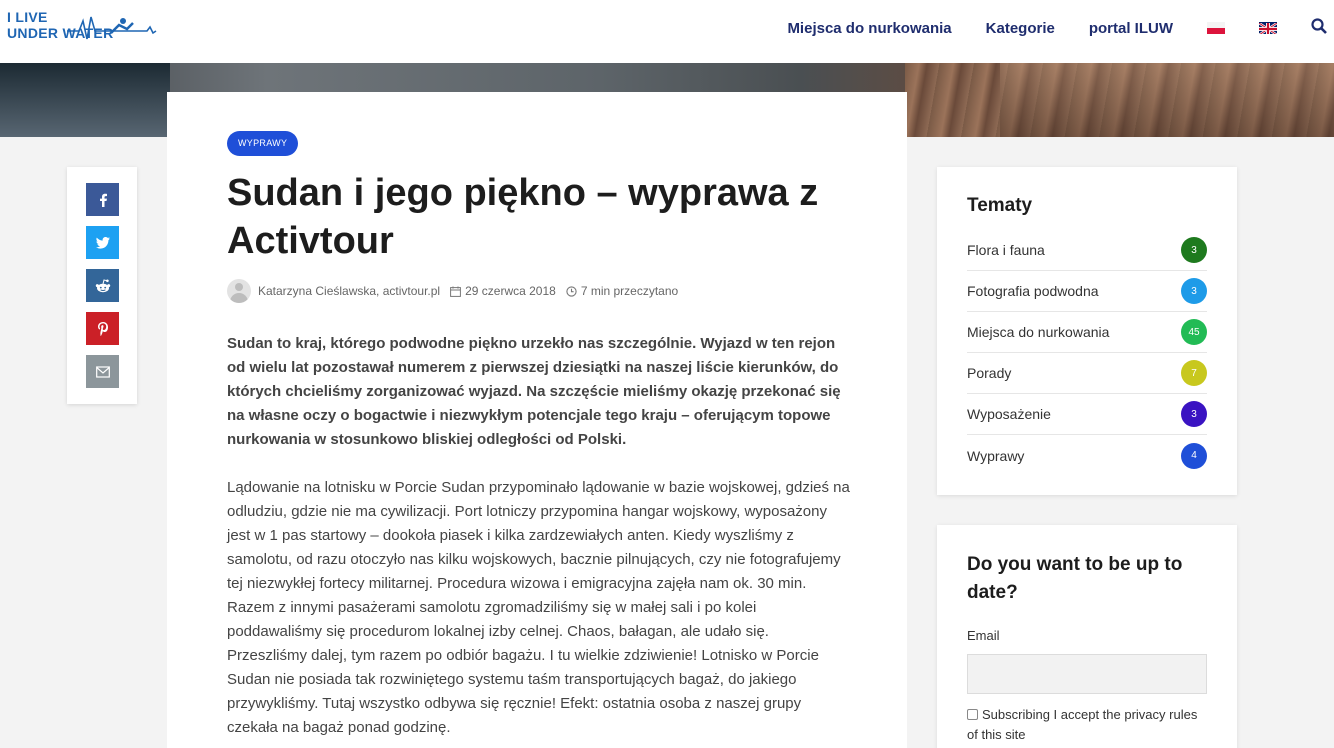  I want to click on logo-text: I LIVE UNDER WATER, so click(60, 25).